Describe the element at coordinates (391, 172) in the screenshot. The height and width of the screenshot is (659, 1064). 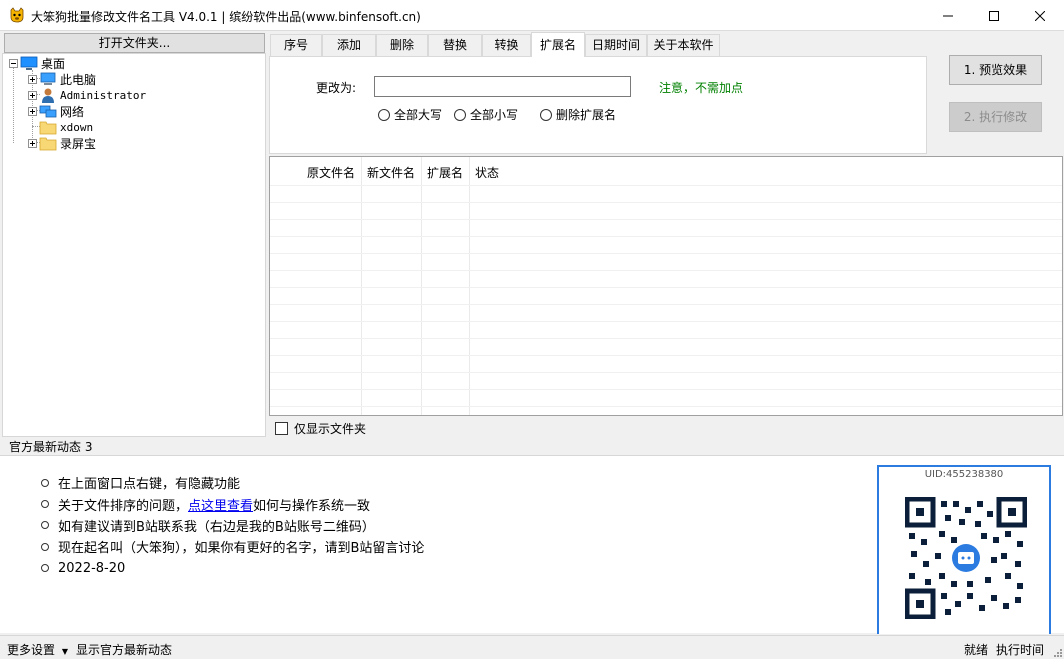
I see `col-new-name: 新文件名` at that location.